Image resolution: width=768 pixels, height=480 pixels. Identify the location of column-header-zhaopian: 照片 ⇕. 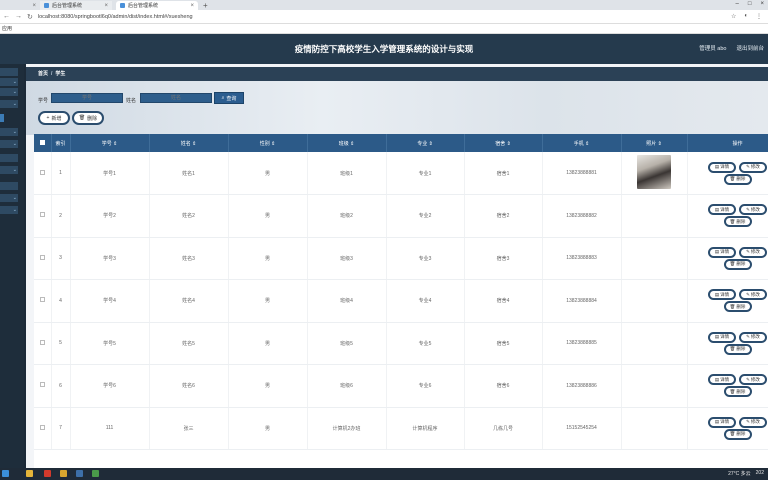
(654, 143).